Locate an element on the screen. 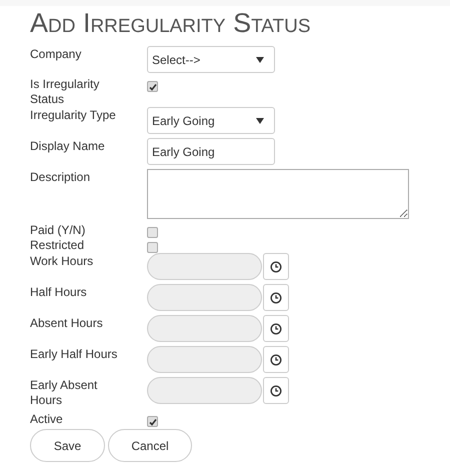 This screenshot has width=450, height=473. field-label: Absent Hours is located at coordinates (67, 323).